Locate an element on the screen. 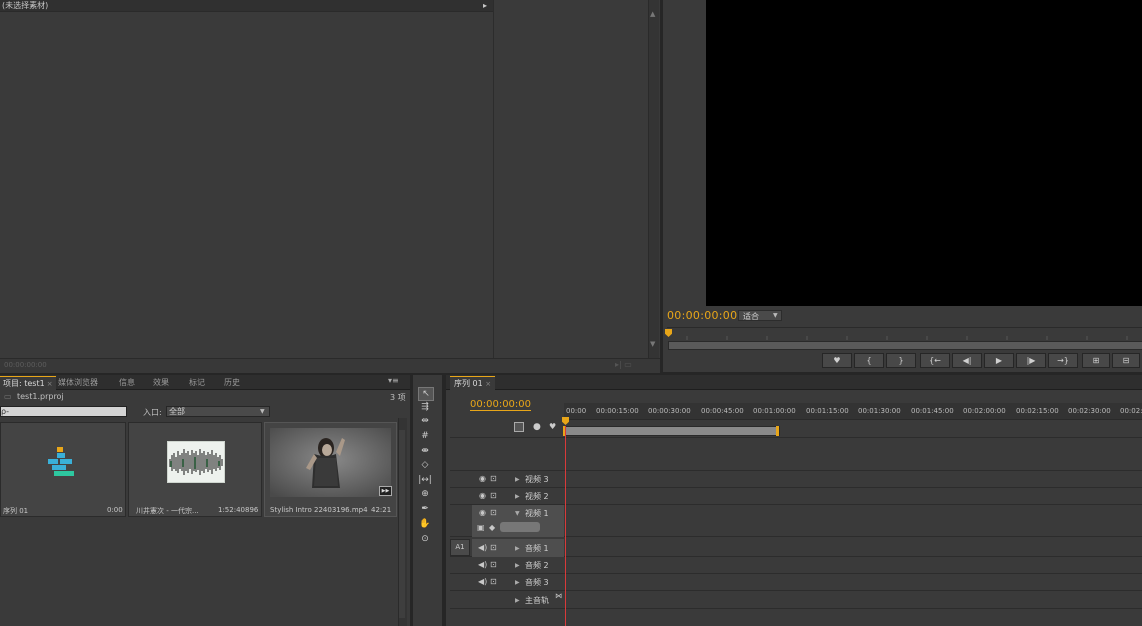 This screenshot has width=1142, height=626. track-name: 视频 3 is located at coordinates (537, 479).